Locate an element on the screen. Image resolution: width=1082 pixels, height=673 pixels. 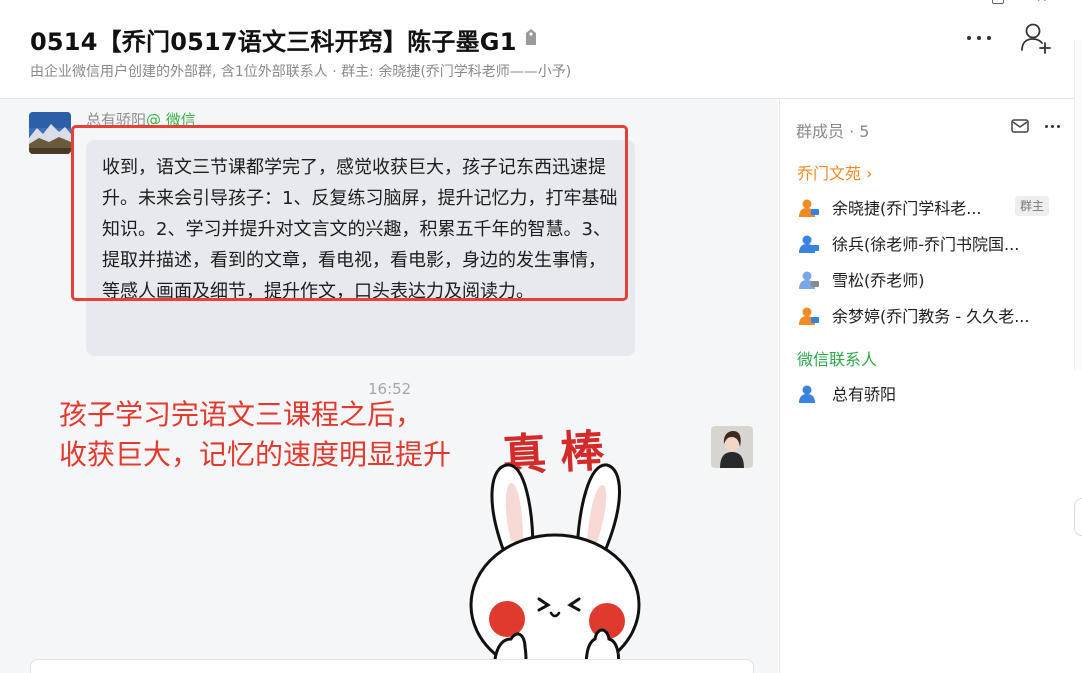
side-expand-handle is located at coordinates (1078, 517).